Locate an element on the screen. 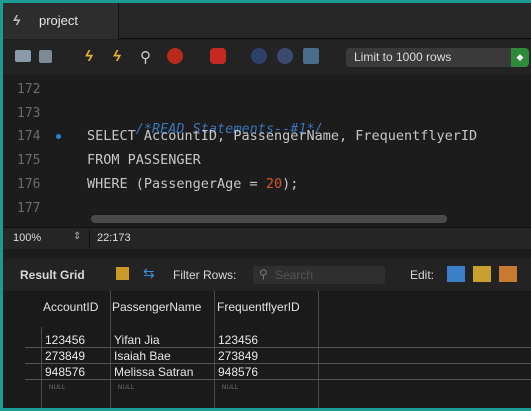  cell-frequentflyerid: 273849 is located at coordinates (238, 356).